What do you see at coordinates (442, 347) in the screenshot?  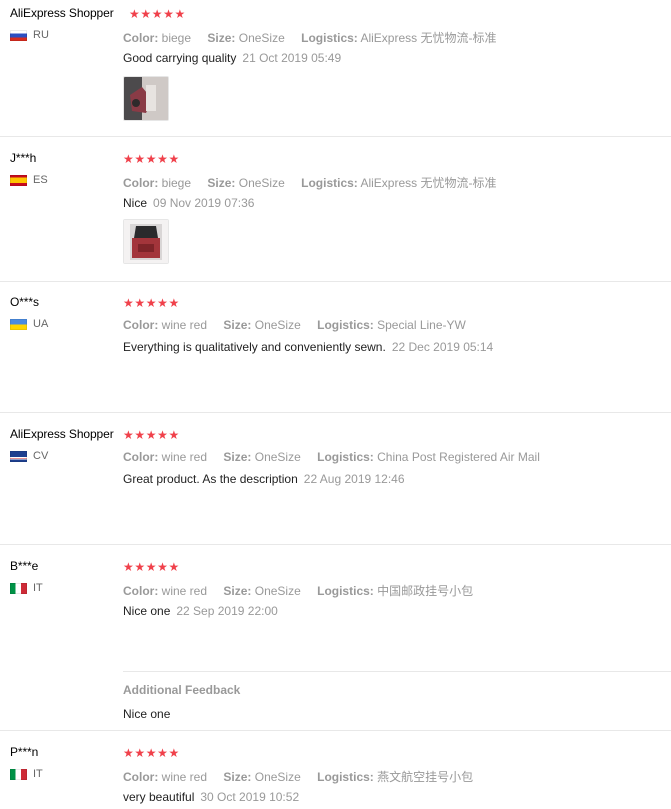 I see `review-date: 22 Dec 2019 05:14` at bounding box center [442, 347].